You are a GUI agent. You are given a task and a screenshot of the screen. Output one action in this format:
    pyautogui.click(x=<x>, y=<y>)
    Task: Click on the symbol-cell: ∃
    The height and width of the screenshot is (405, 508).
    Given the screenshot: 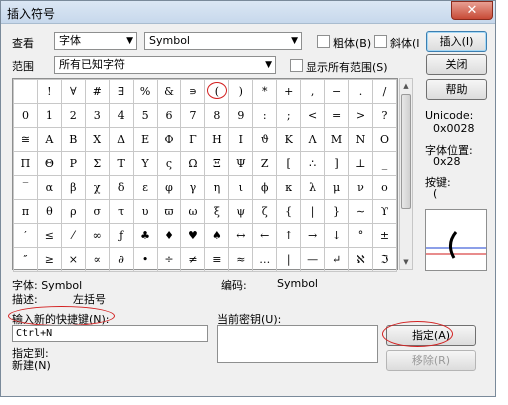 What is the action you would take?
    pyautogui.click(x=121, y=91)
    